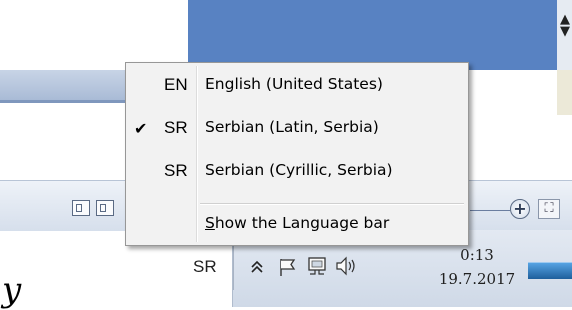 The image size is (572, 310). Describe the element at coordinates (347, 268) in the screenshot. I see `speaker-icon` at that location.